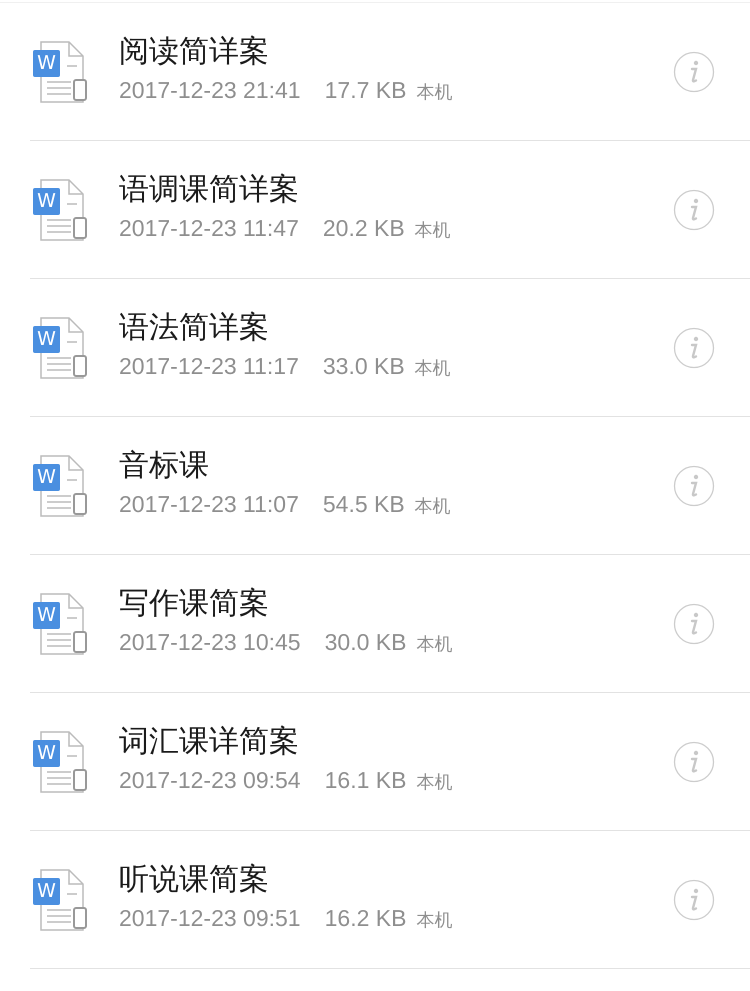  What do you see at coordinates (396, 880) in the screenshot?
I see `file-name: 听说课简案` at bounding box center [396, 880].